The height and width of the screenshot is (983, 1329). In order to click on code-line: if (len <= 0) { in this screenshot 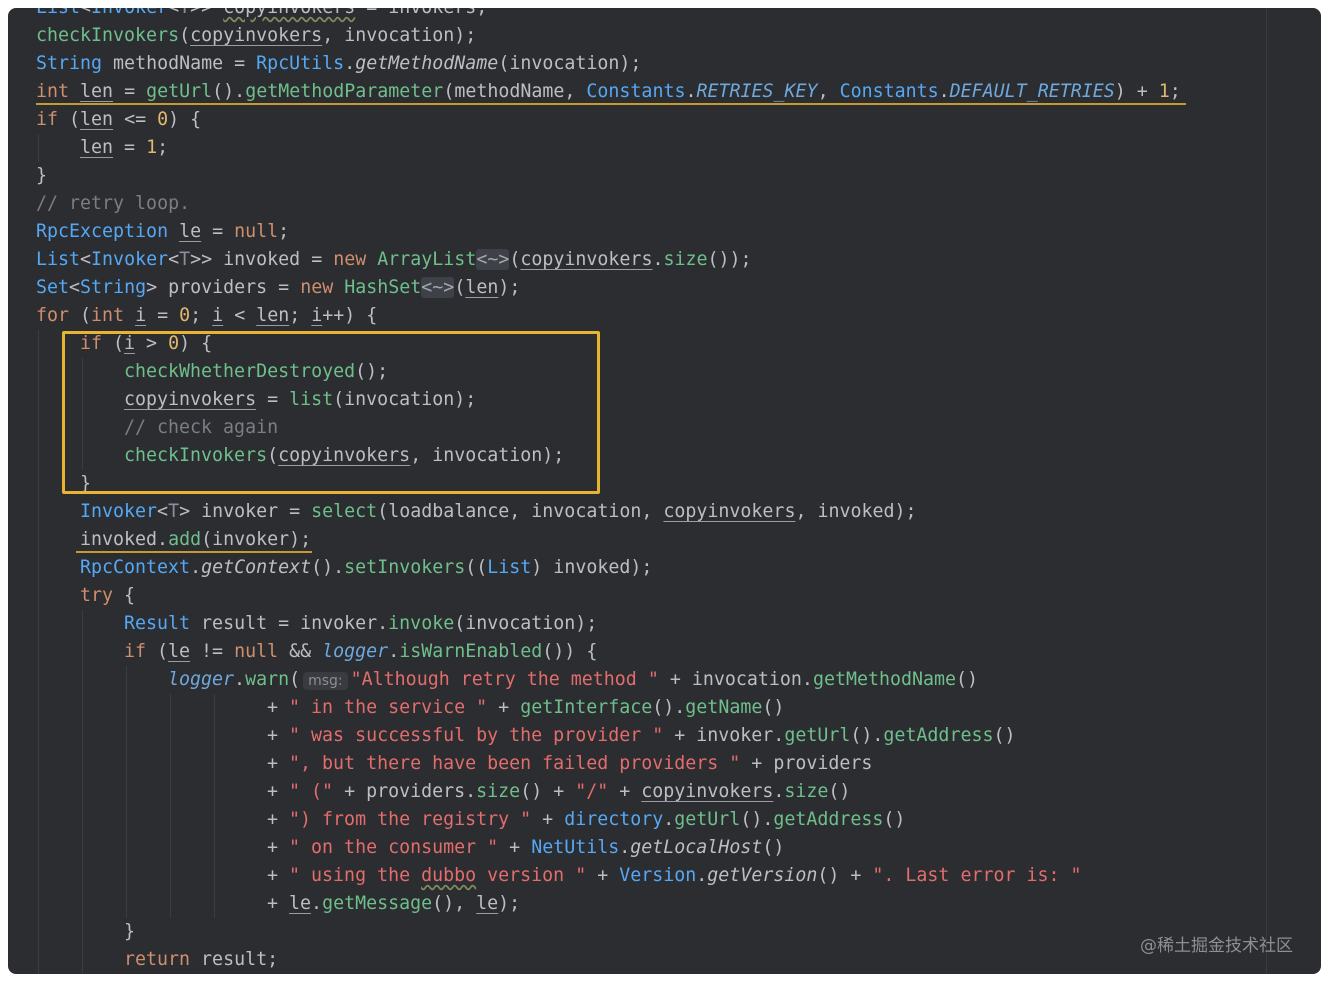, I will do `click(664, 120)`.